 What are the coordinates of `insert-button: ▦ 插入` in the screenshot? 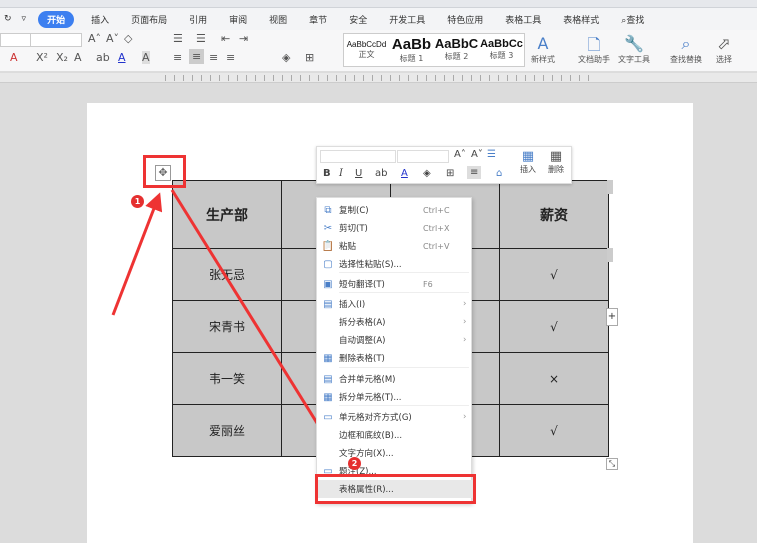 It's located at (528, 162).